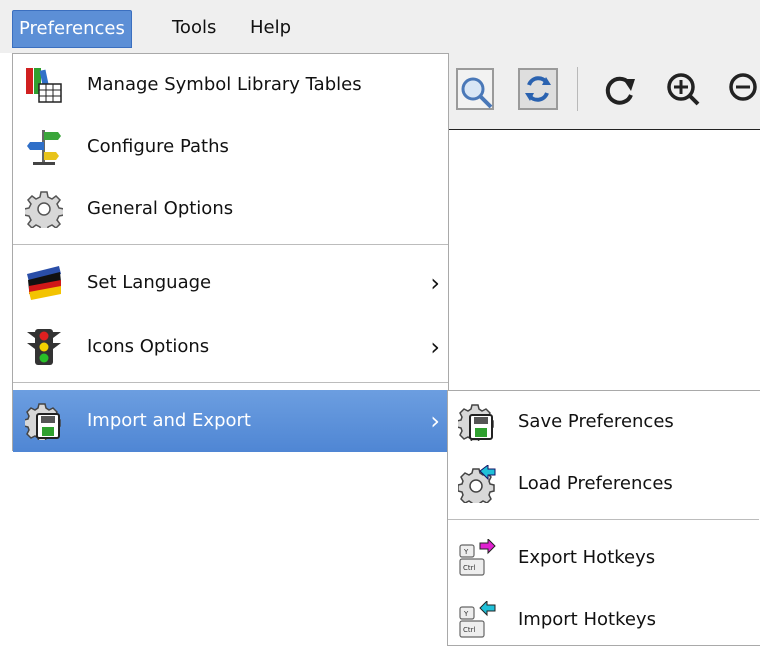 The height and width of the screenshot is (651, 760). What do you see at coordinates (158, 146) in the screenshot?
I see `menu-item-label: Configure Paths` at bounding box center [158, 146].